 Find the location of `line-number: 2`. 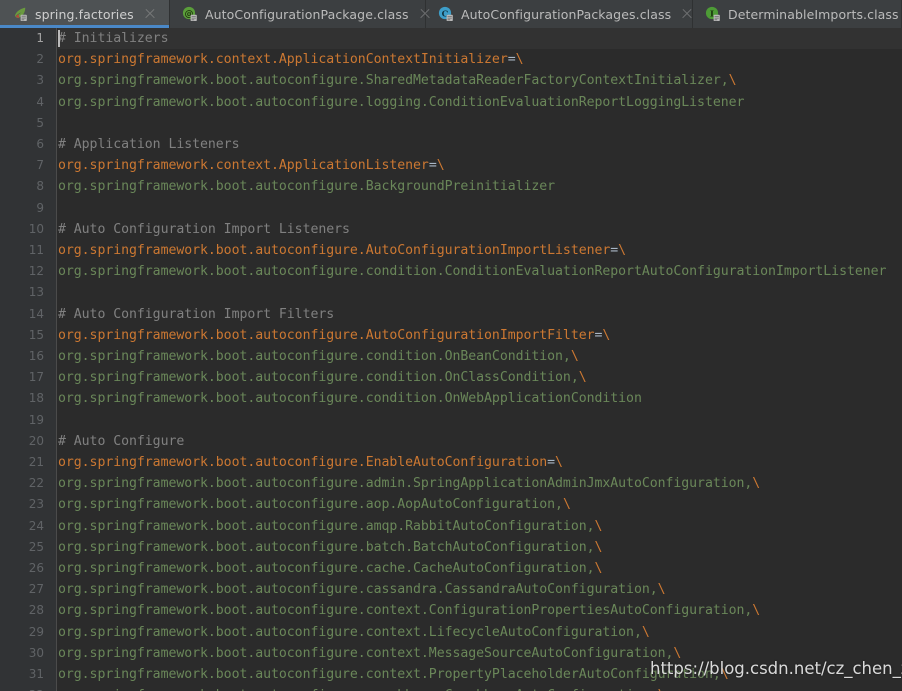

line-number: 2 is located at coordinates (24, 59).